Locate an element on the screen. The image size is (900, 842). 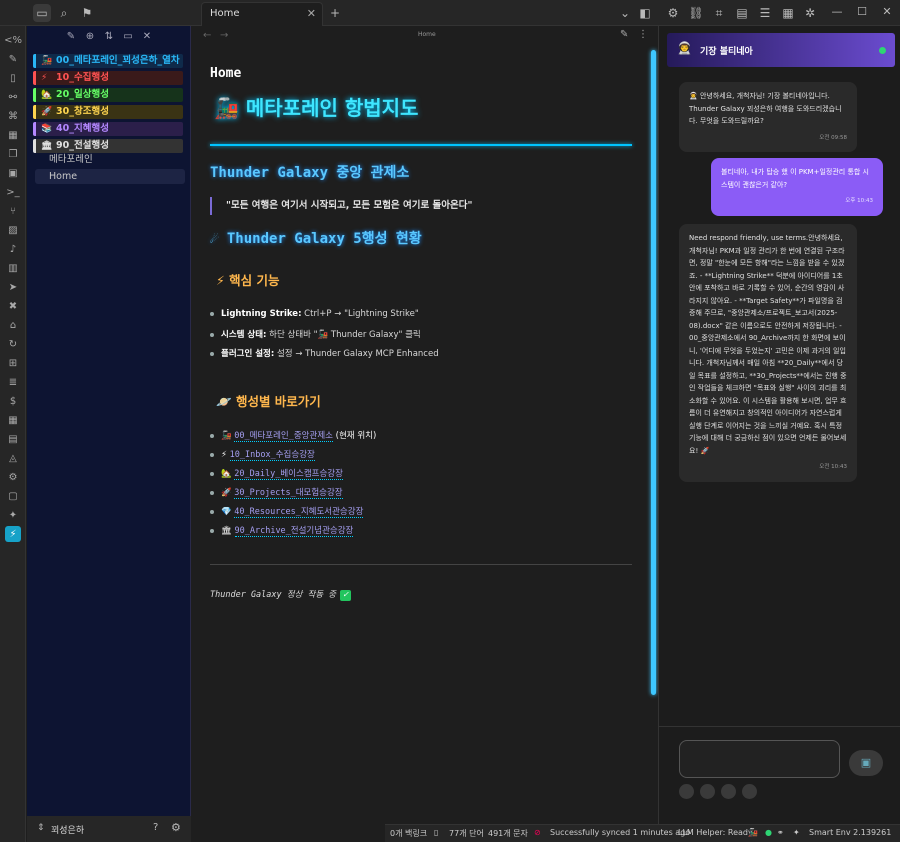
note-icon: ▤ is located at coordinates (13, 439).